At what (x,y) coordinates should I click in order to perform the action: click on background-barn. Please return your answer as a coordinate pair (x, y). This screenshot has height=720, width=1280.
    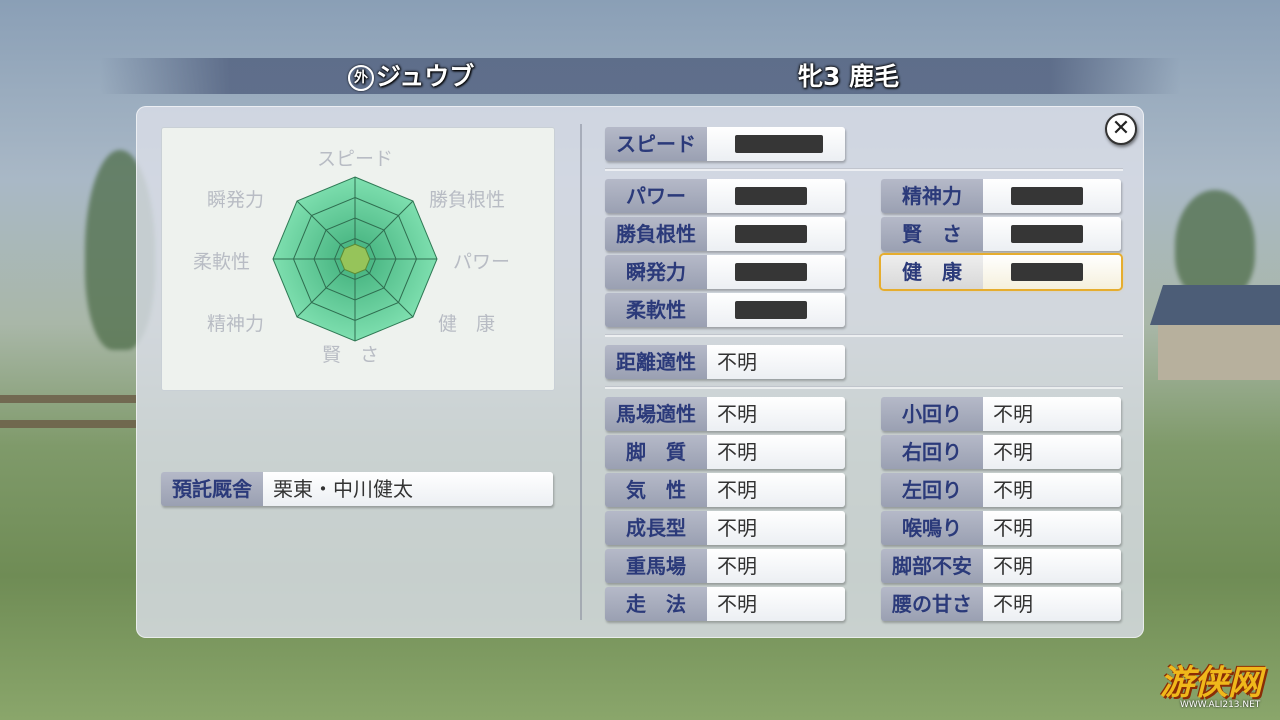
    Looking at the image, I should click on (1215, 332).